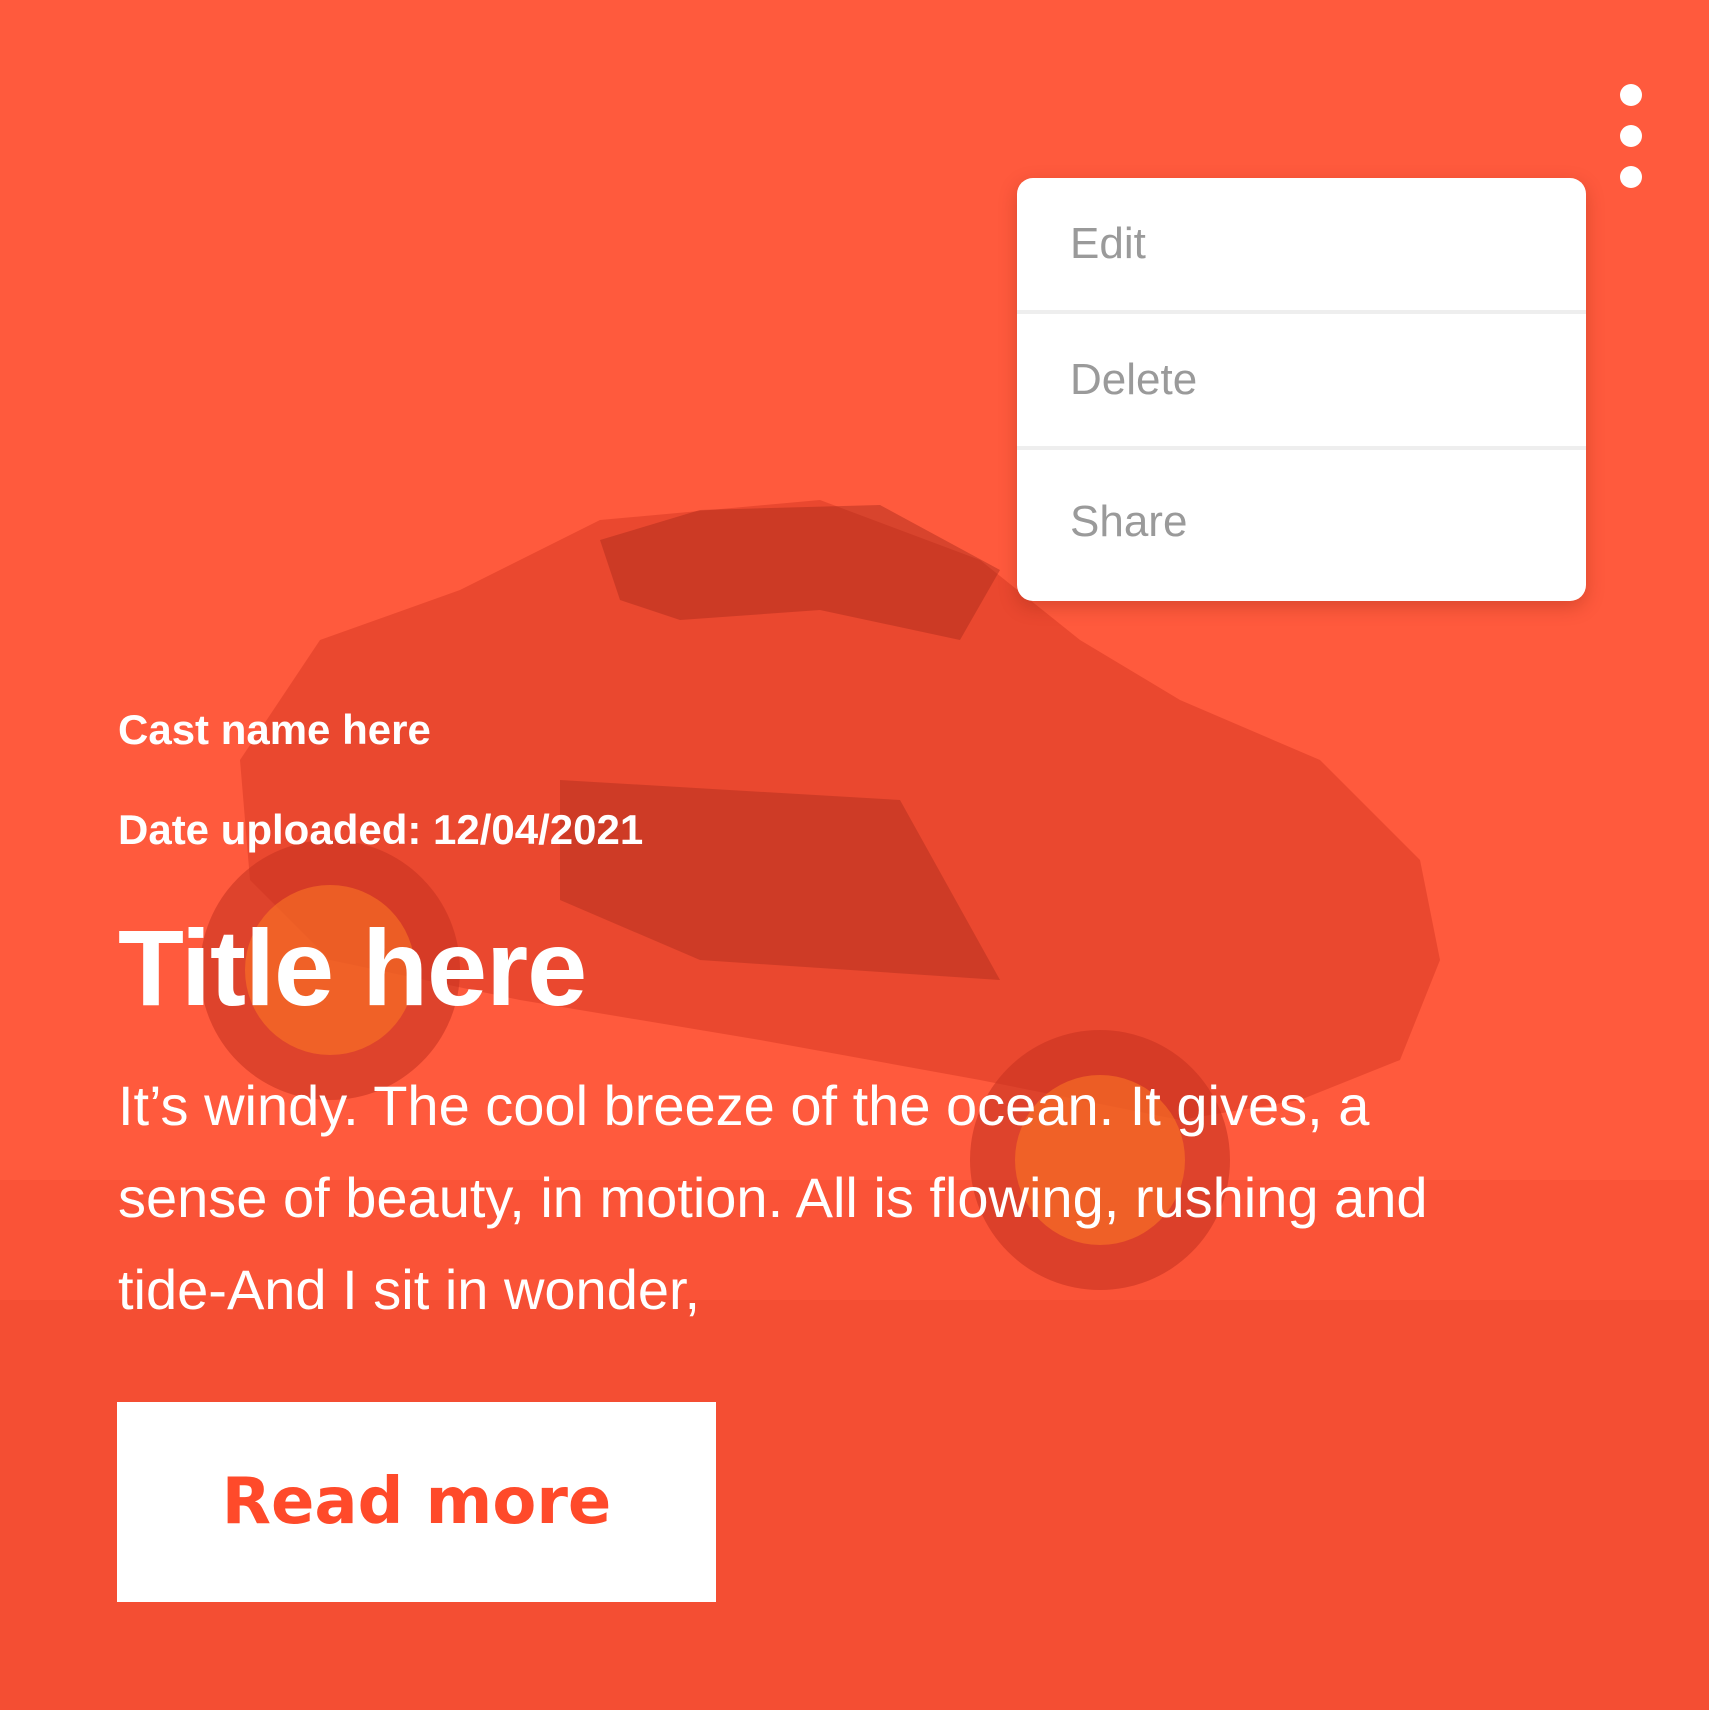  Describe the element at coordinates (1301, 382) in the screenshot. I see `menu-item-delete: Delete` at that location.